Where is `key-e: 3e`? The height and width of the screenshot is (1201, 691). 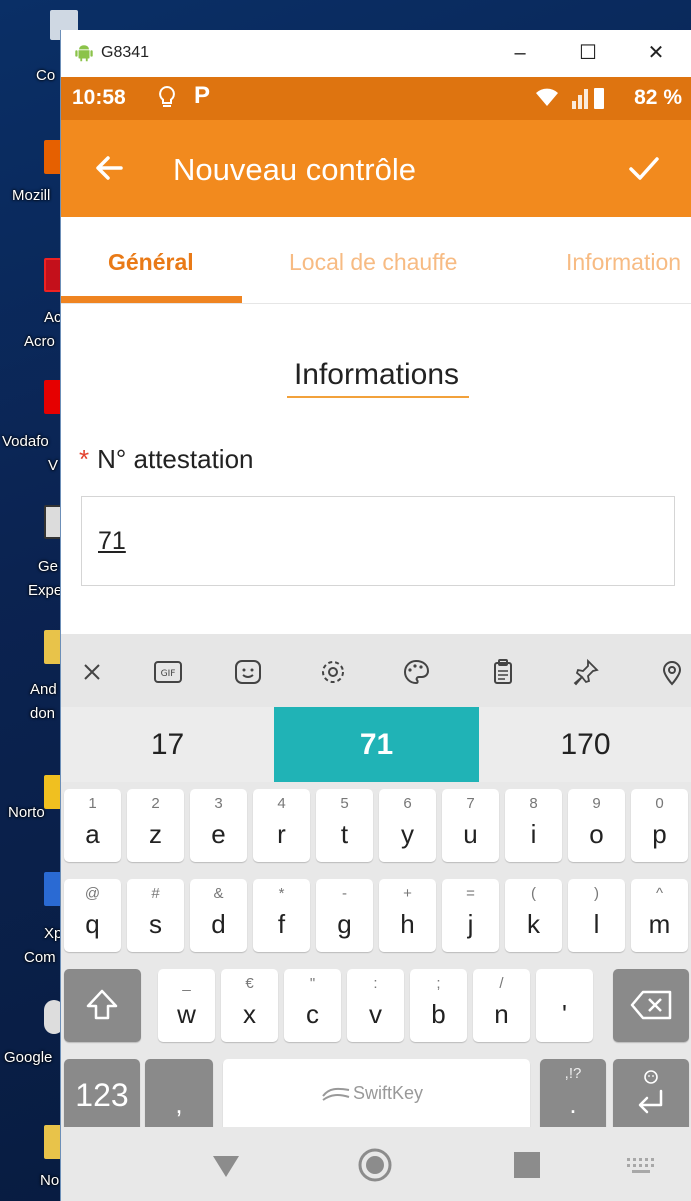 key-e: 3e is located at coordinates (218, 825).